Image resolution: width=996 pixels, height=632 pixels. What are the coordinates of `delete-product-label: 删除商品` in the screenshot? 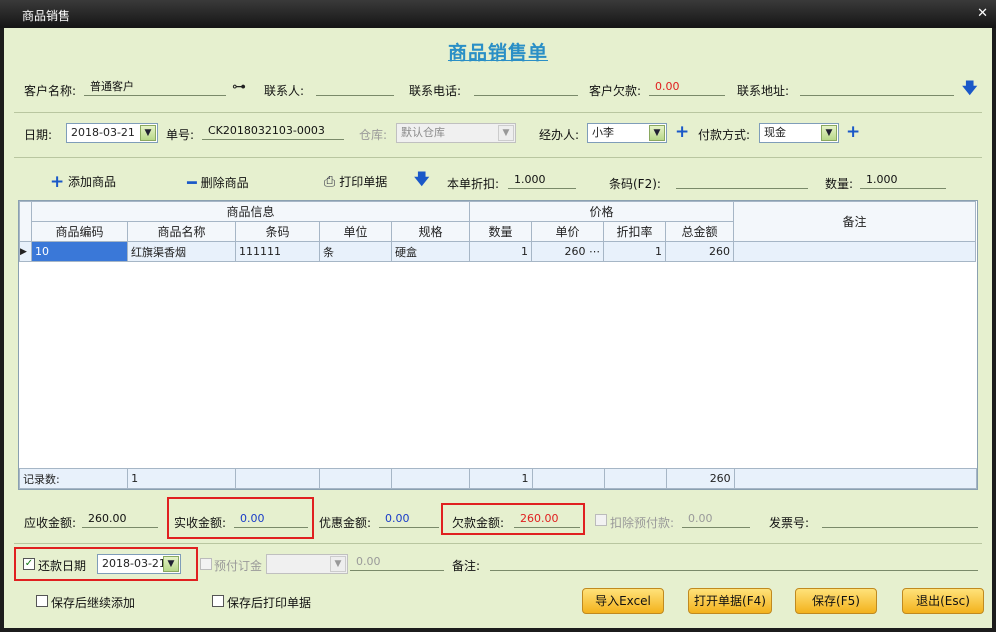 It's located at (224, 183).